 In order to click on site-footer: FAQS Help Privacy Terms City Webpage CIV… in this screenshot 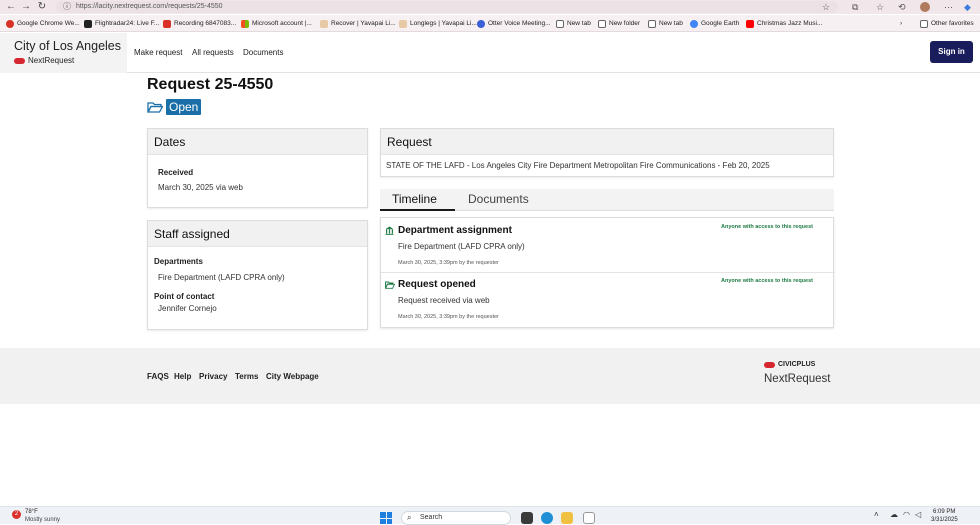, I will do `click(490, 376)`.